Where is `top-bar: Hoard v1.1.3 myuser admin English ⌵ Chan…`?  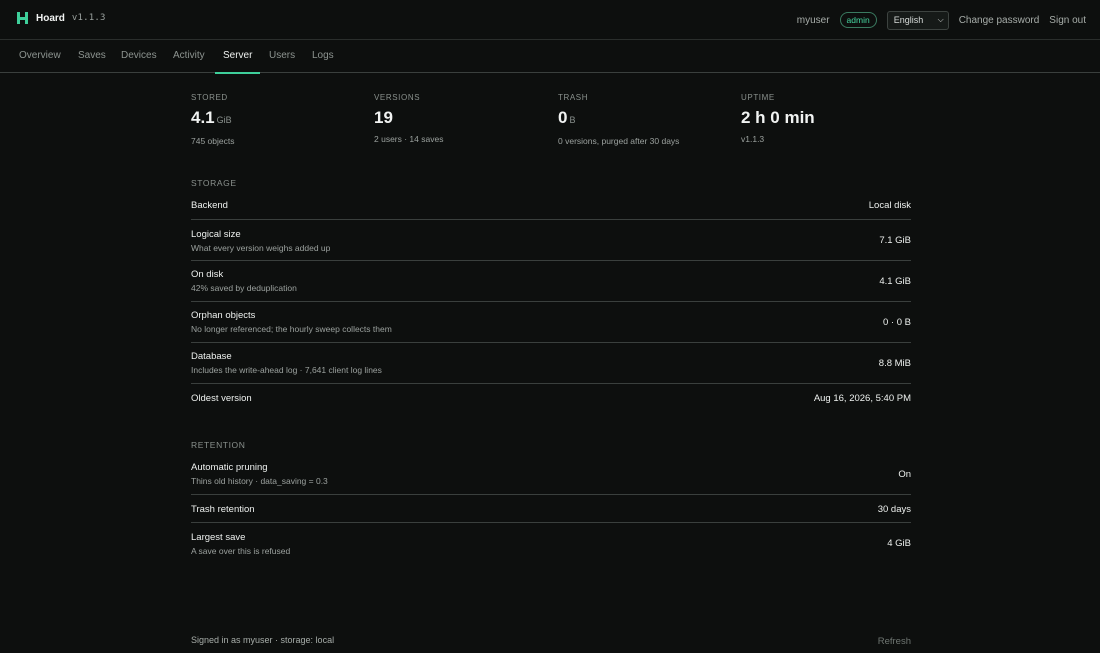 top-bar: Hoard v1.1.3 myuser admin English ⌵ Chan… is located at coordinates (550, 20).